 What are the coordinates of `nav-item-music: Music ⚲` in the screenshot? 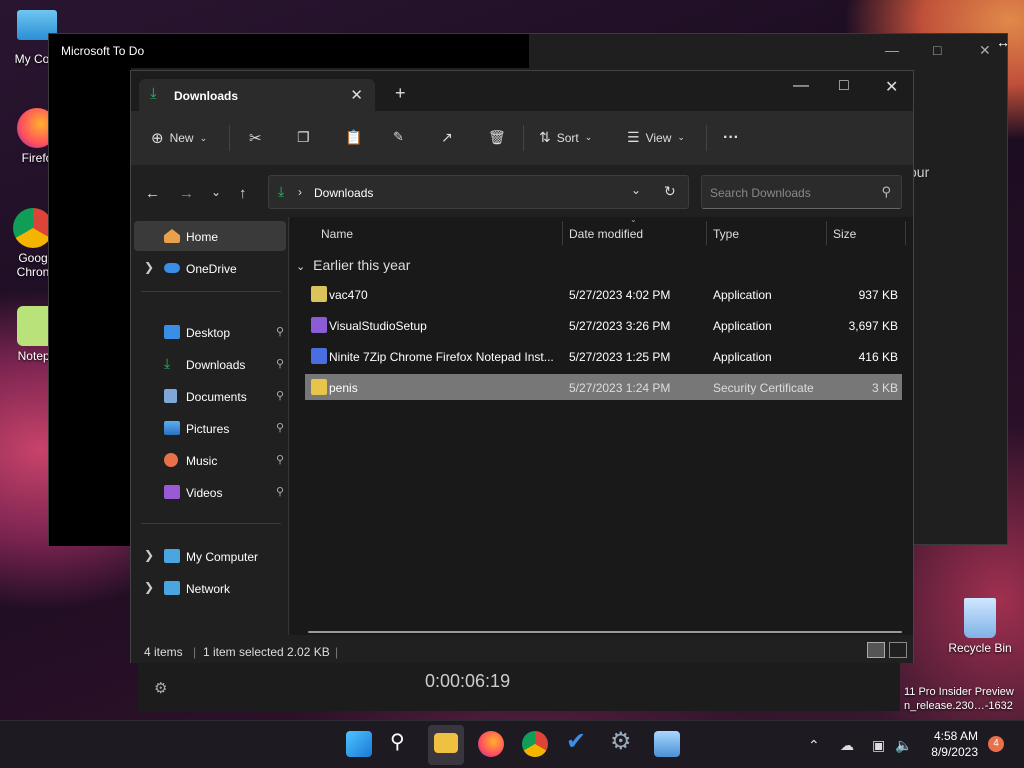 It's located at (210, 460).